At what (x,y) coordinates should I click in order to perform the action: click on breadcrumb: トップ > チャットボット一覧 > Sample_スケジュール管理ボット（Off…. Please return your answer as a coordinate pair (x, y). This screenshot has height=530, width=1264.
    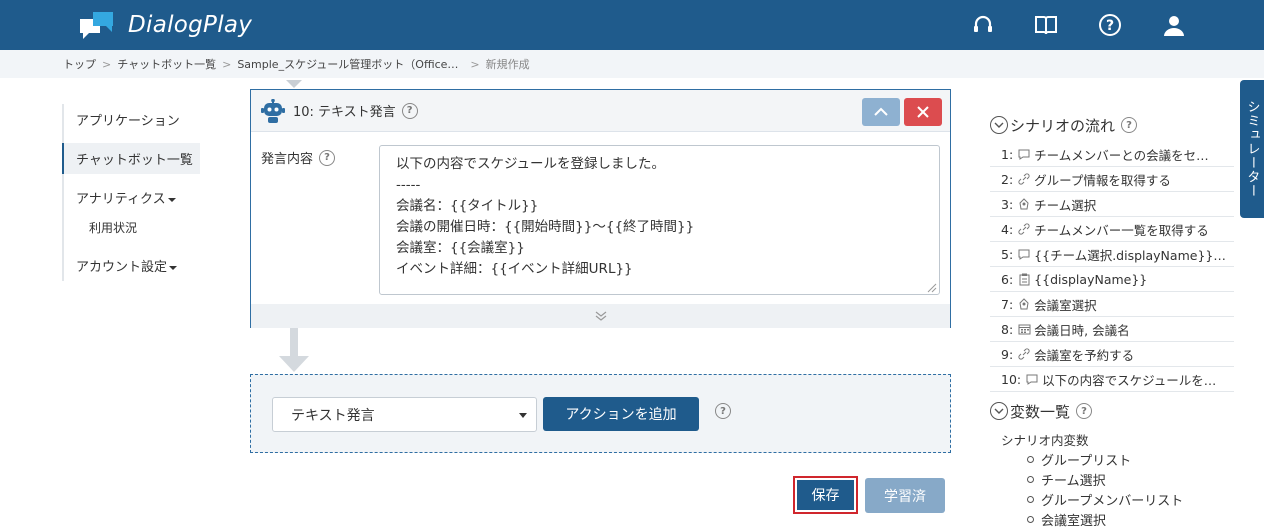
    Looking at the image, I should click on (632, 64).